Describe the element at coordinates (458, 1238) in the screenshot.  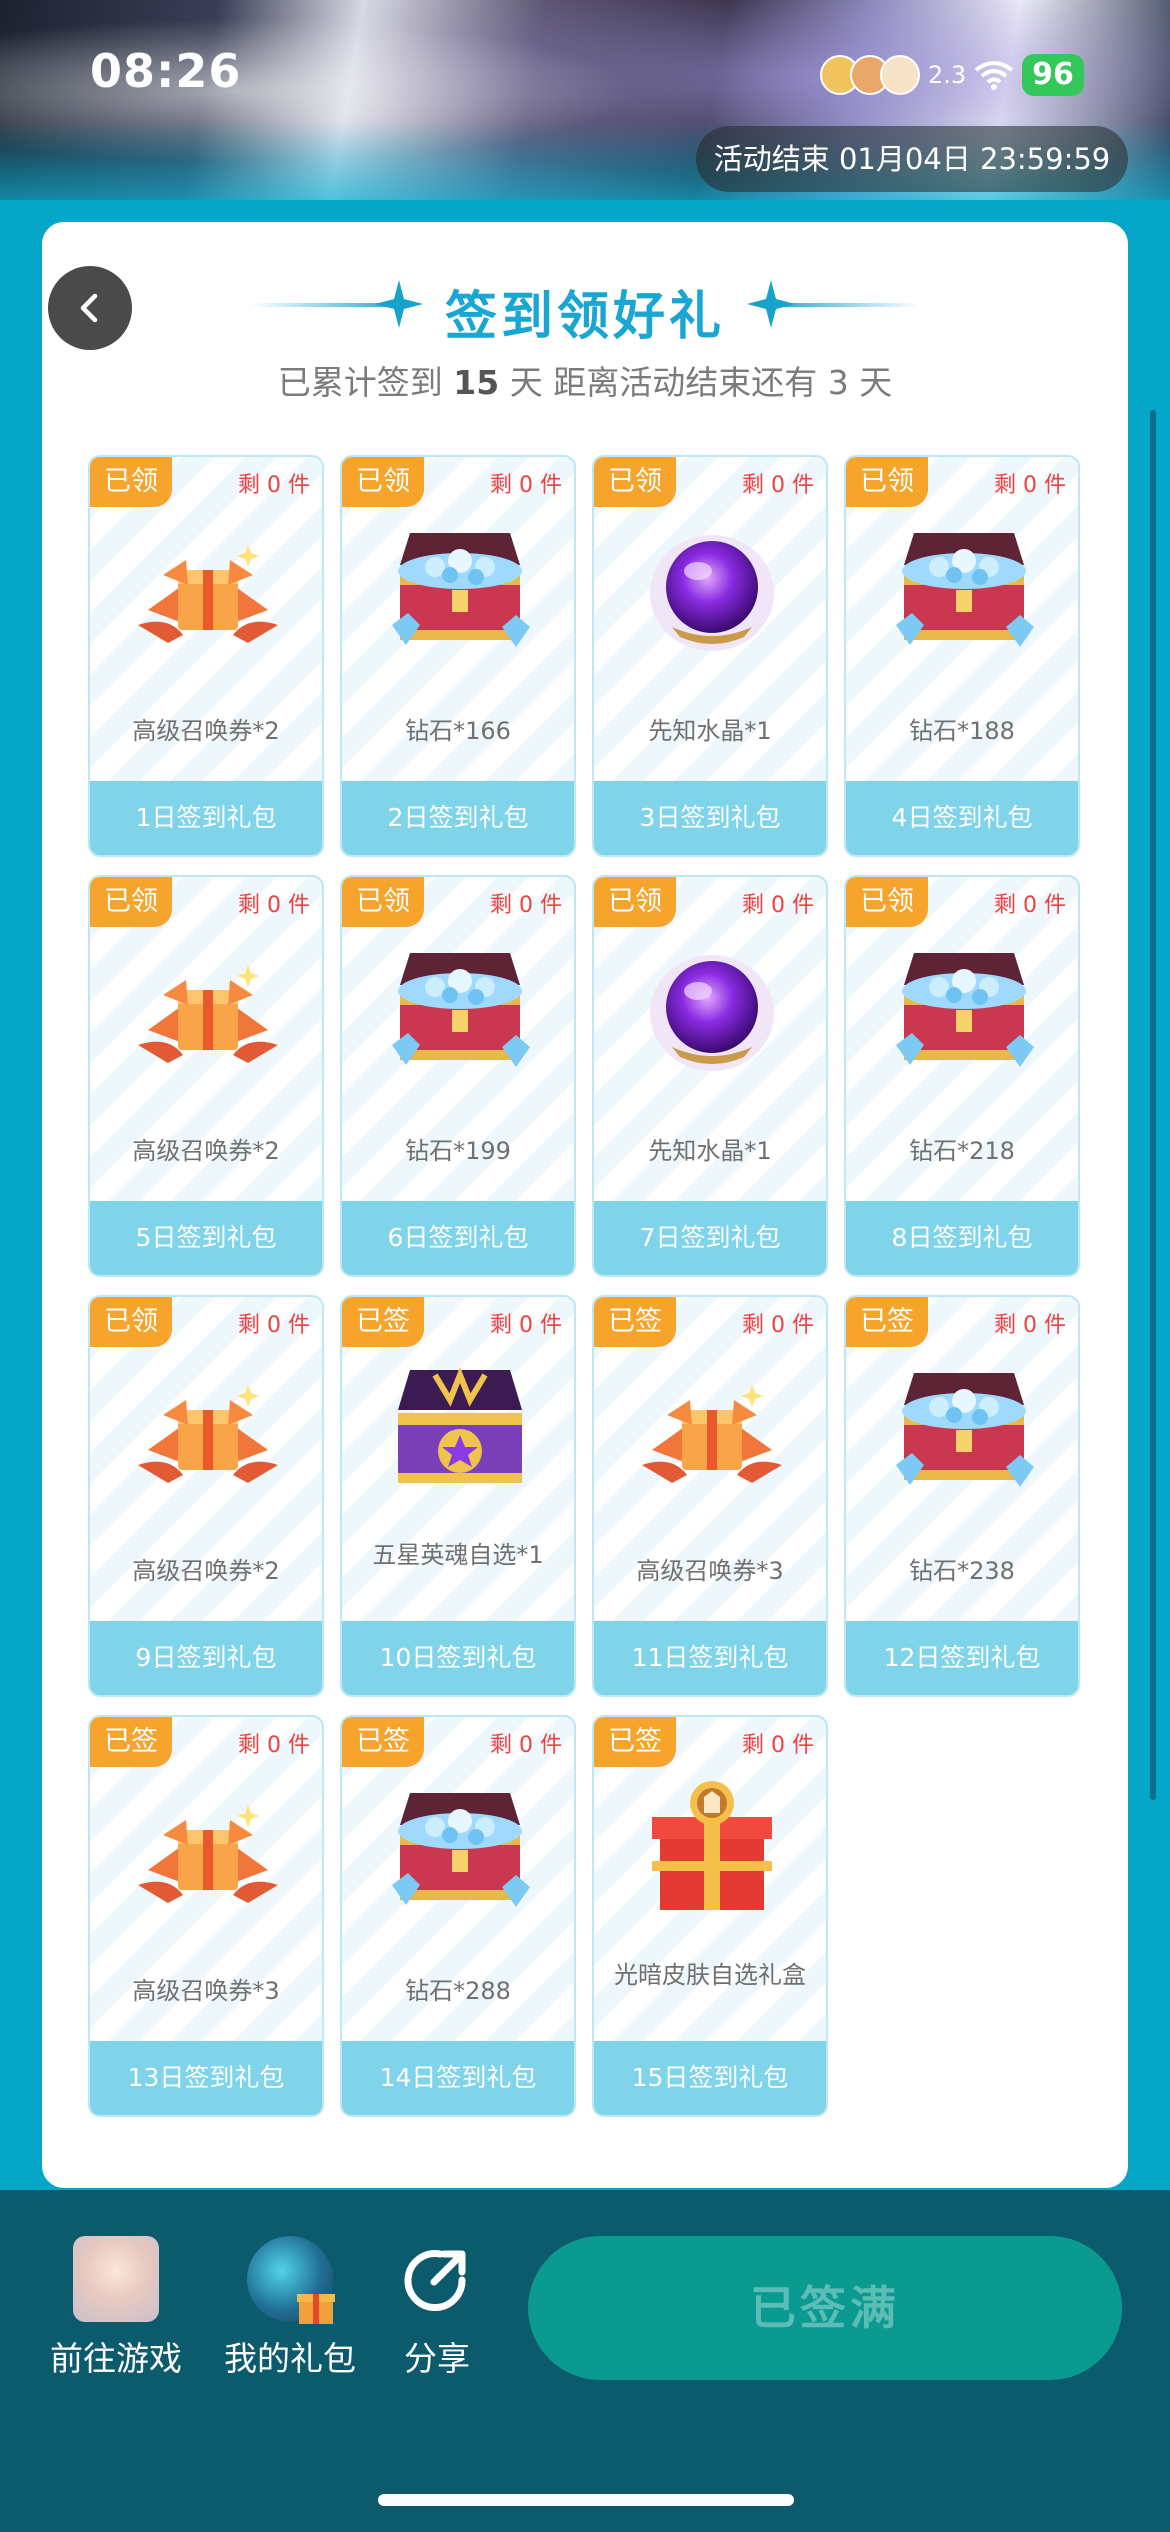
I see `day-package-label: 6日签到礼包` at that location.